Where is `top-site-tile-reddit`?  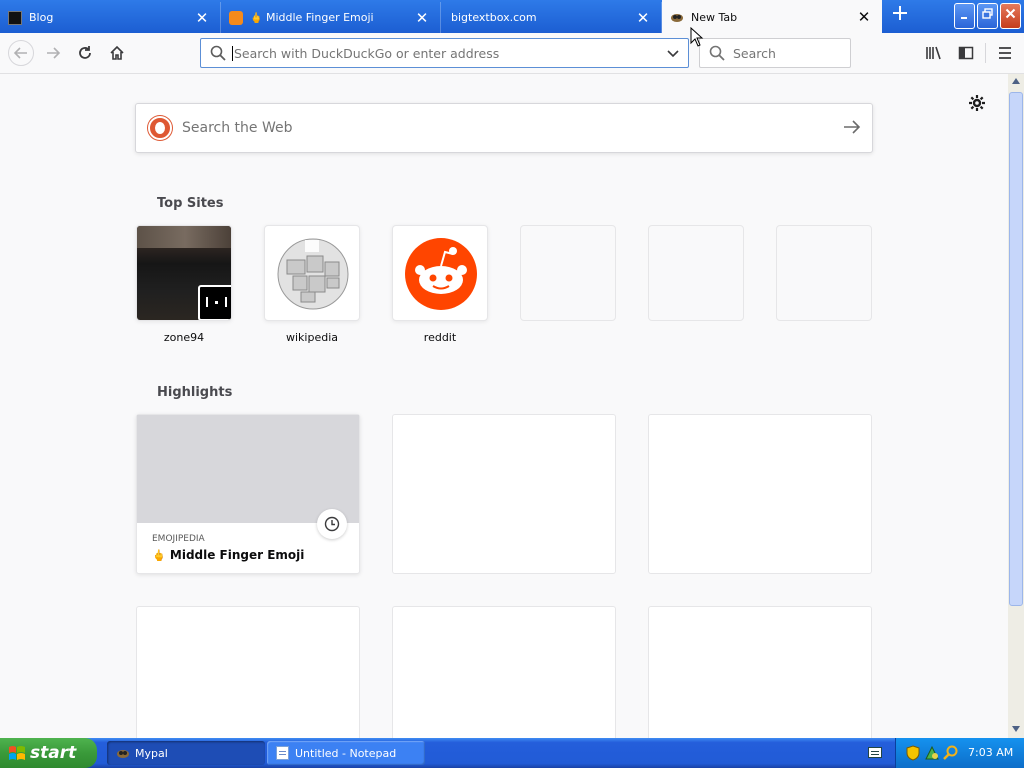
top-site-tile-reddit is located at coordinates (440, 273).